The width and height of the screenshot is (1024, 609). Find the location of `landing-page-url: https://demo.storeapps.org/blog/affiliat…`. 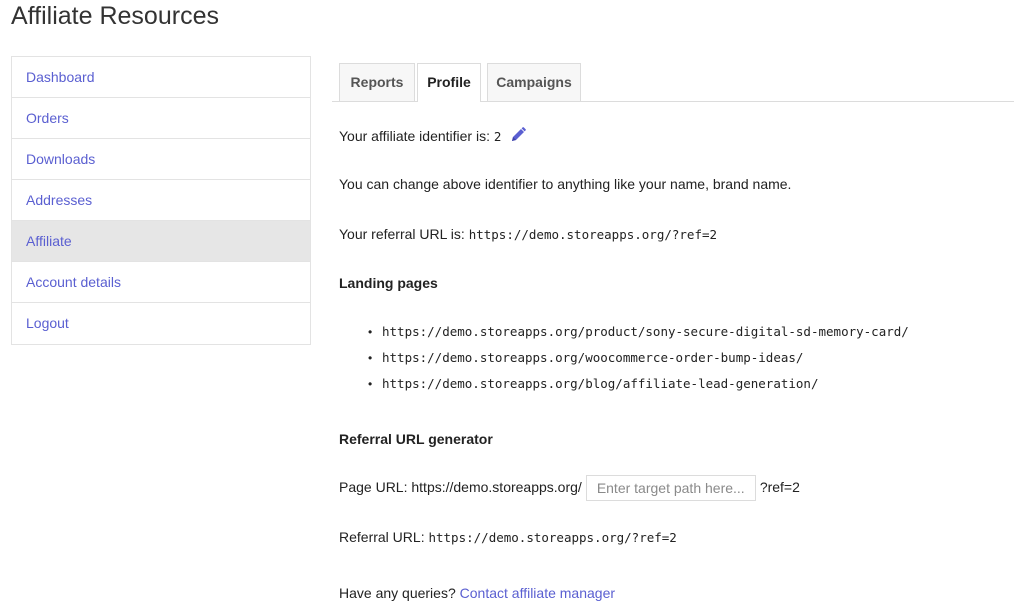

landing-page-url: https://demo.storeapps.org/blog/affiliat… is located at coordinates (600, 383).